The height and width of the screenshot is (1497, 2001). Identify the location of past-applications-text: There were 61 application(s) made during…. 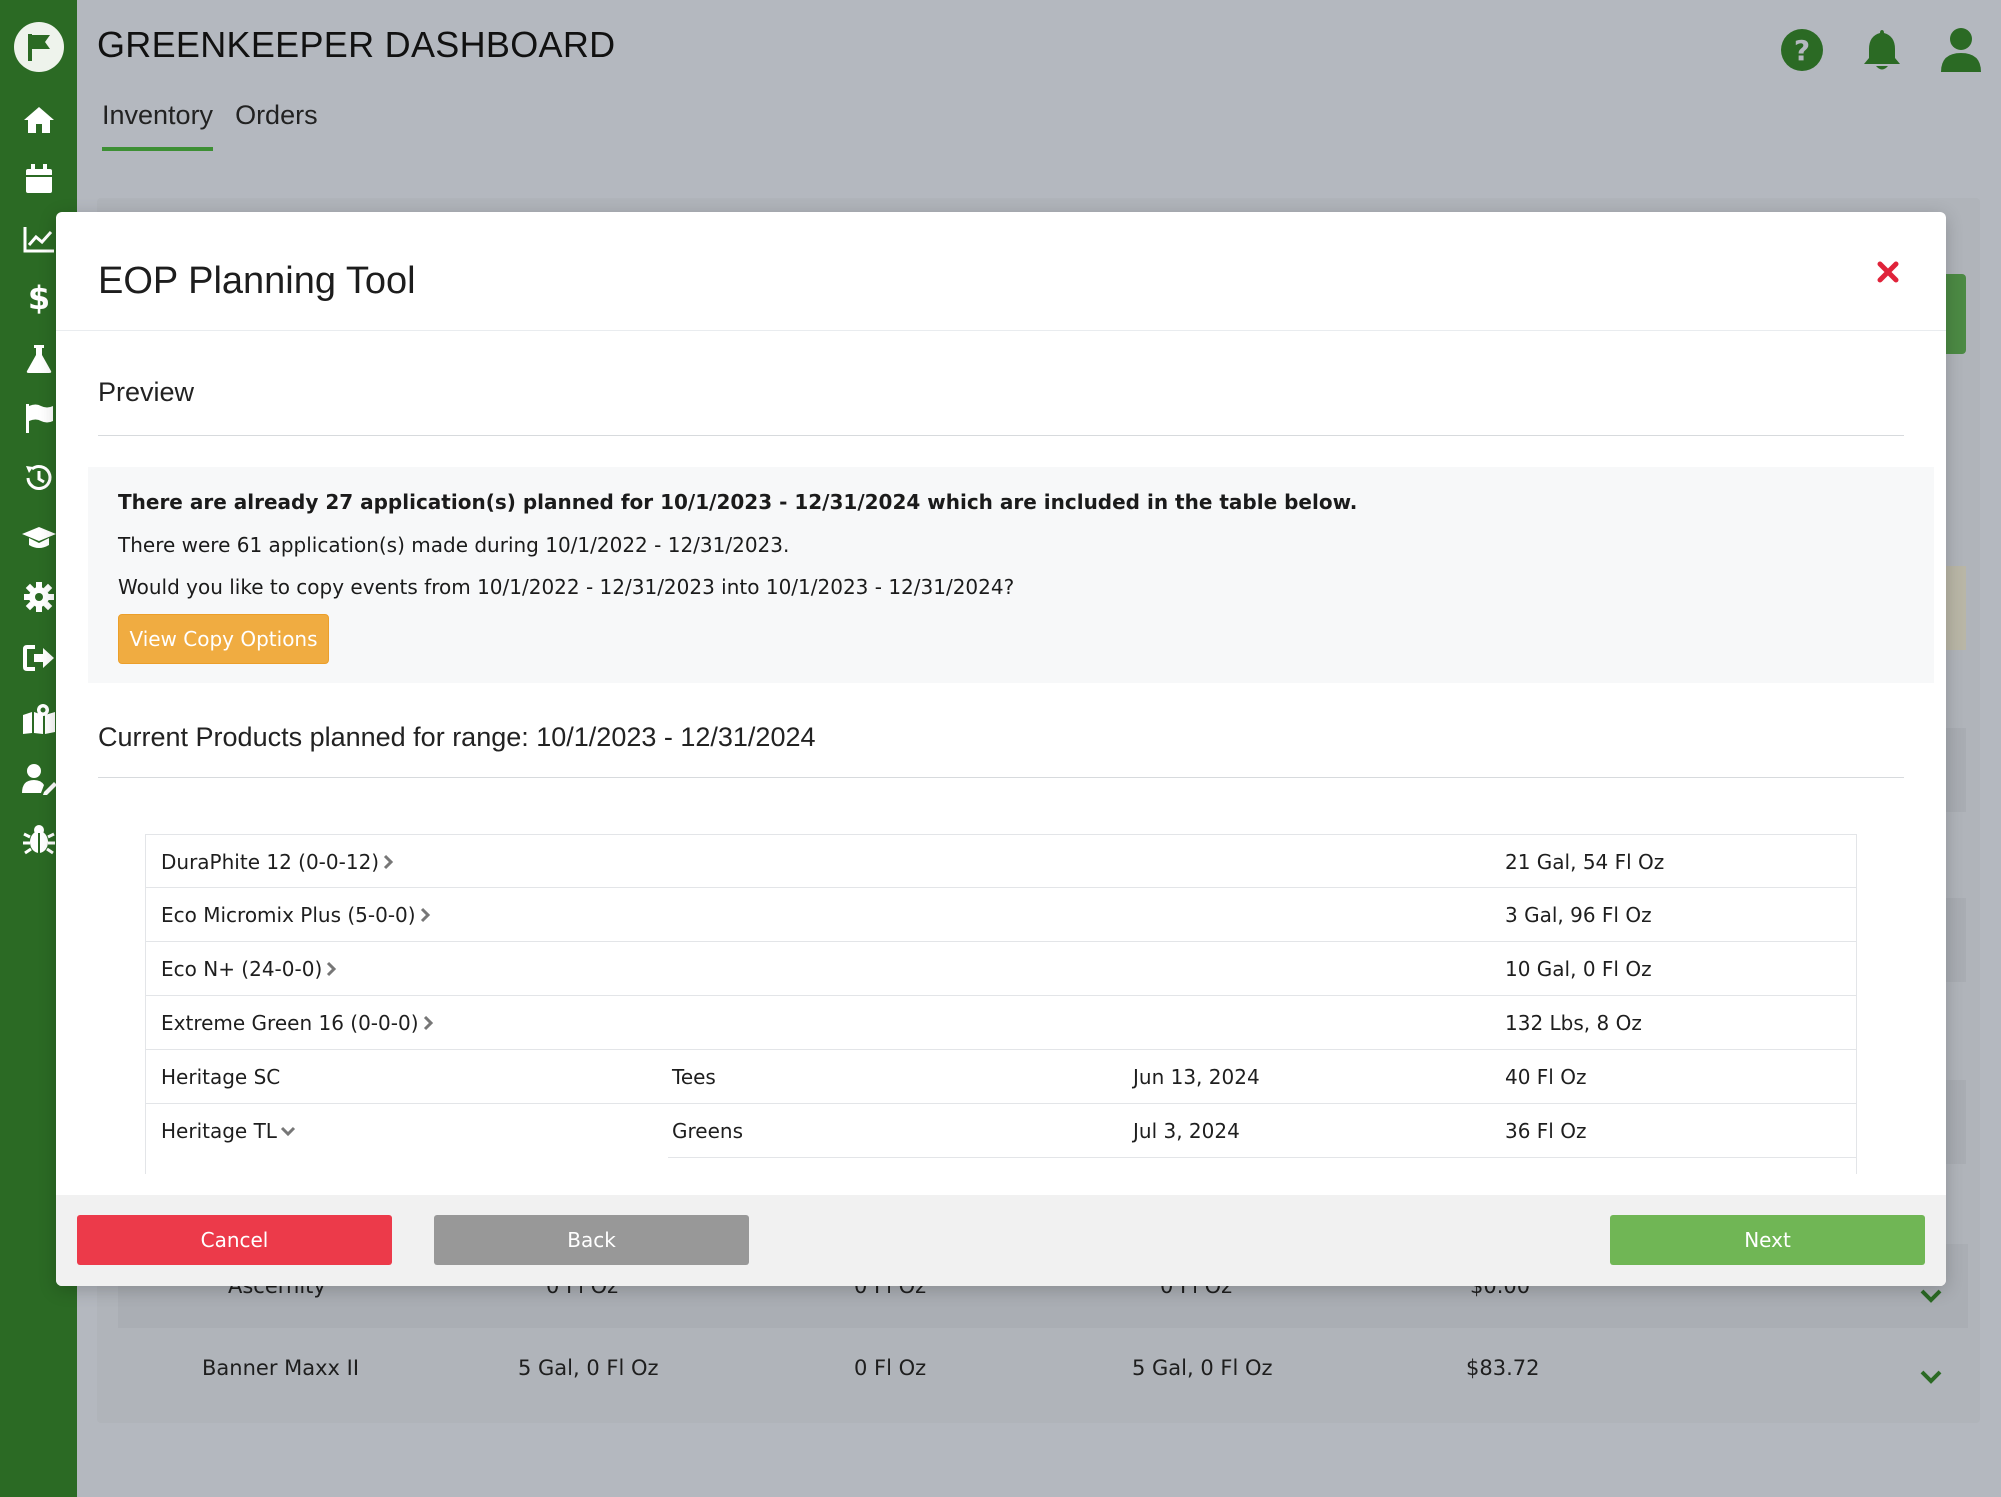
(454, 545).